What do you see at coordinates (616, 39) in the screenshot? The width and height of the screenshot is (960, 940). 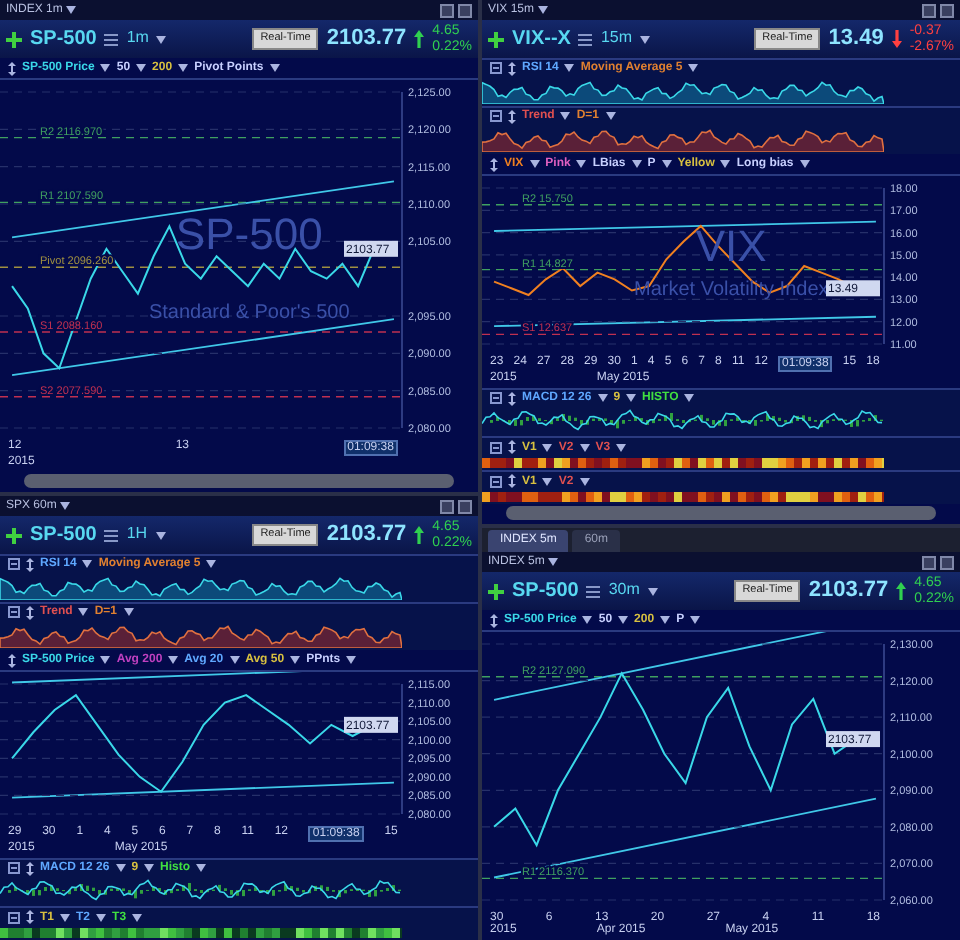 I see `interval-label: 15m` at bounding box center [616, 39].